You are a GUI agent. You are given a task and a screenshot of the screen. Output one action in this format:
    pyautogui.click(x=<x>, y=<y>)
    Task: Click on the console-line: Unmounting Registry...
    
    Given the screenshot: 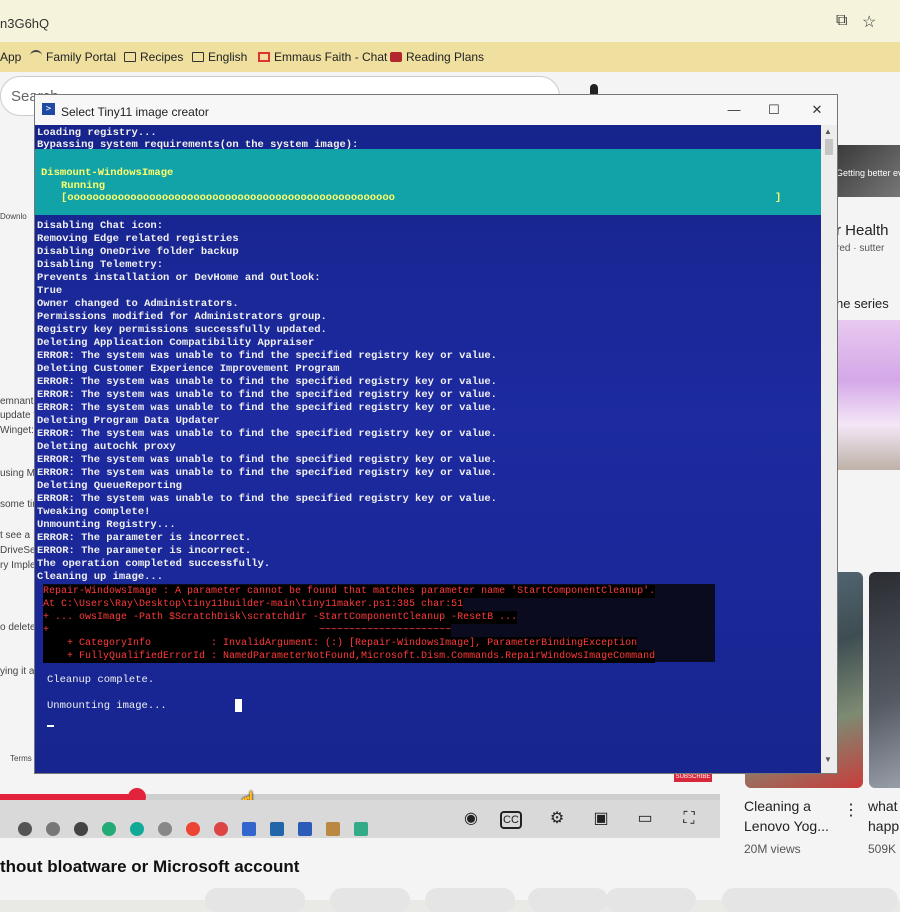 What is the action you would take?
    pyautogui.click(x=106, y=525)
    